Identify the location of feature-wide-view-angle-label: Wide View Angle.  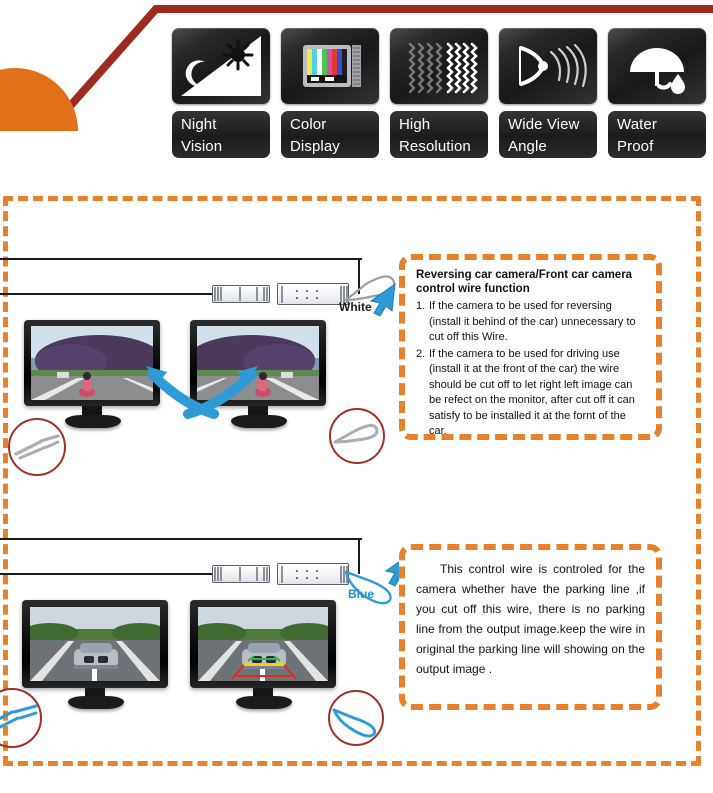
(548, 134).